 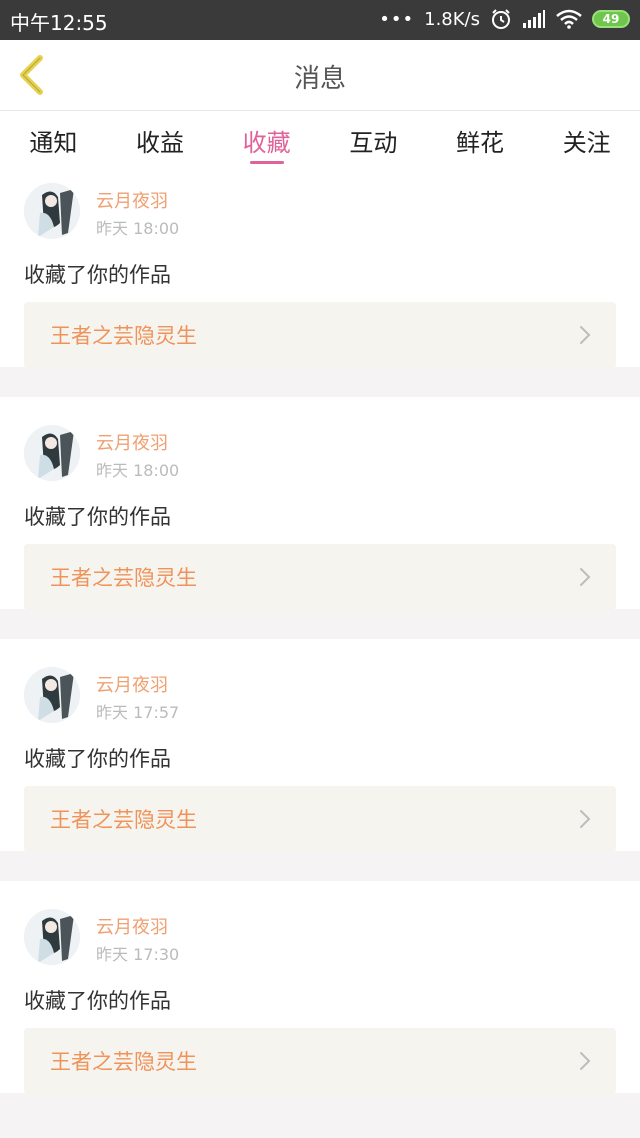 I want to click on tab-bar: 通知 收益 收藏 互动 鲜花 关注, so click(x=320, y=141).